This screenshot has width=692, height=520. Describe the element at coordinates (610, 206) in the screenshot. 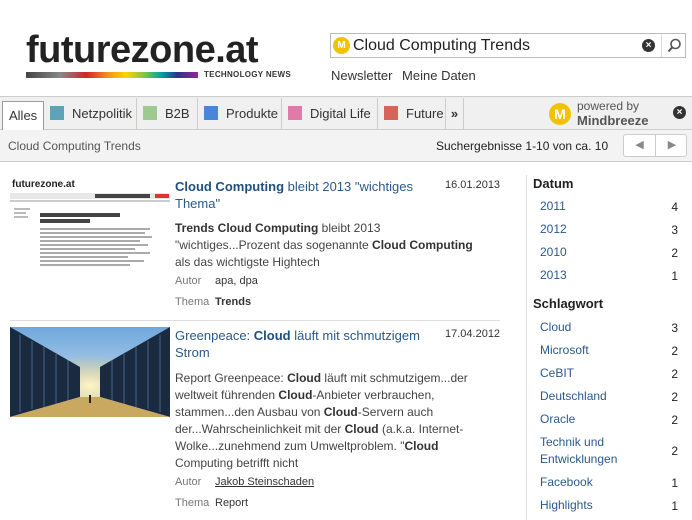

I see `facet-item-2011: 2011` at that location.